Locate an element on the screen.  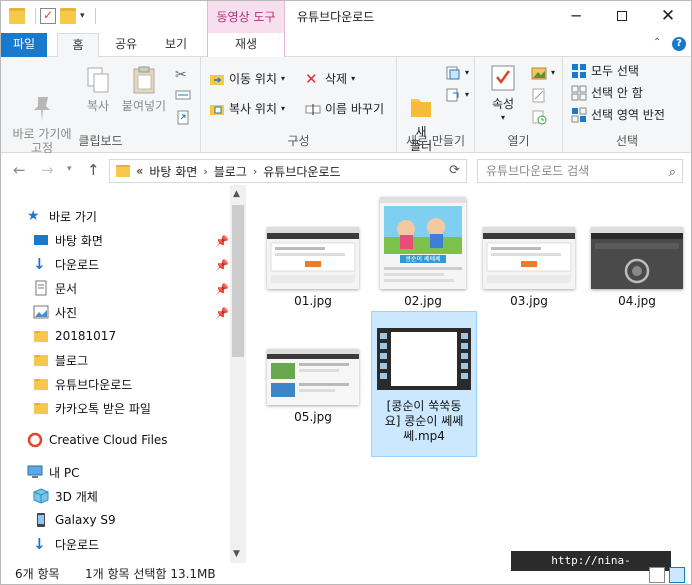
sidebar-item-documents: 문서 is located at coordinates (55, 288).